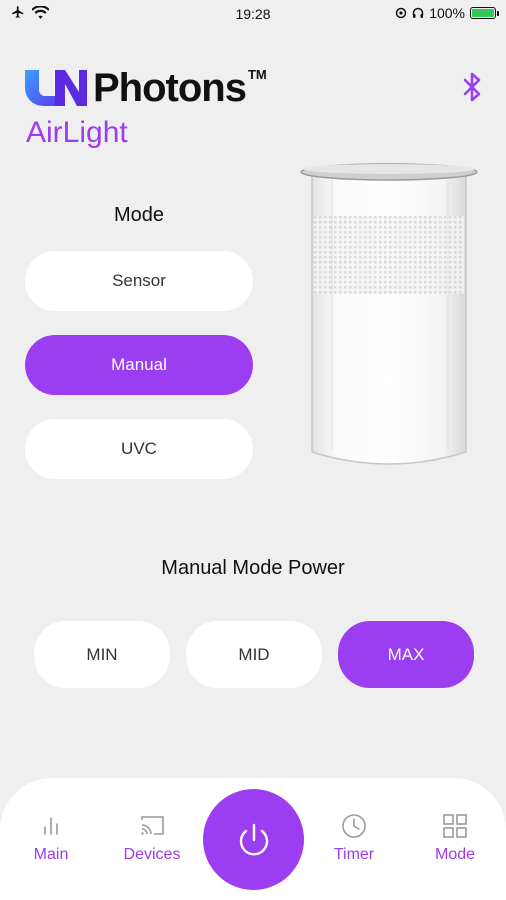 This screenshot has height=900, width=506. What do you see at coordinates (406, 654) in the screenshot?
I see `power-max-button: MAX` at bounding box center [406, 654].